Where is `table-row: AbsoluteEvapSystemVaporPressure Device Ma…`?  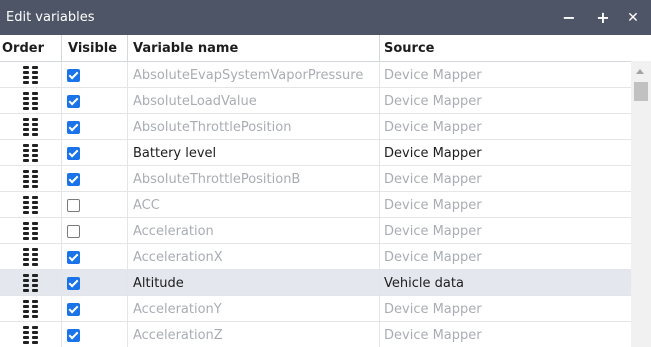
table-row: AbsoluteEvapSystemVaporPressure Device Ma… is located at coordinates (315, 75).